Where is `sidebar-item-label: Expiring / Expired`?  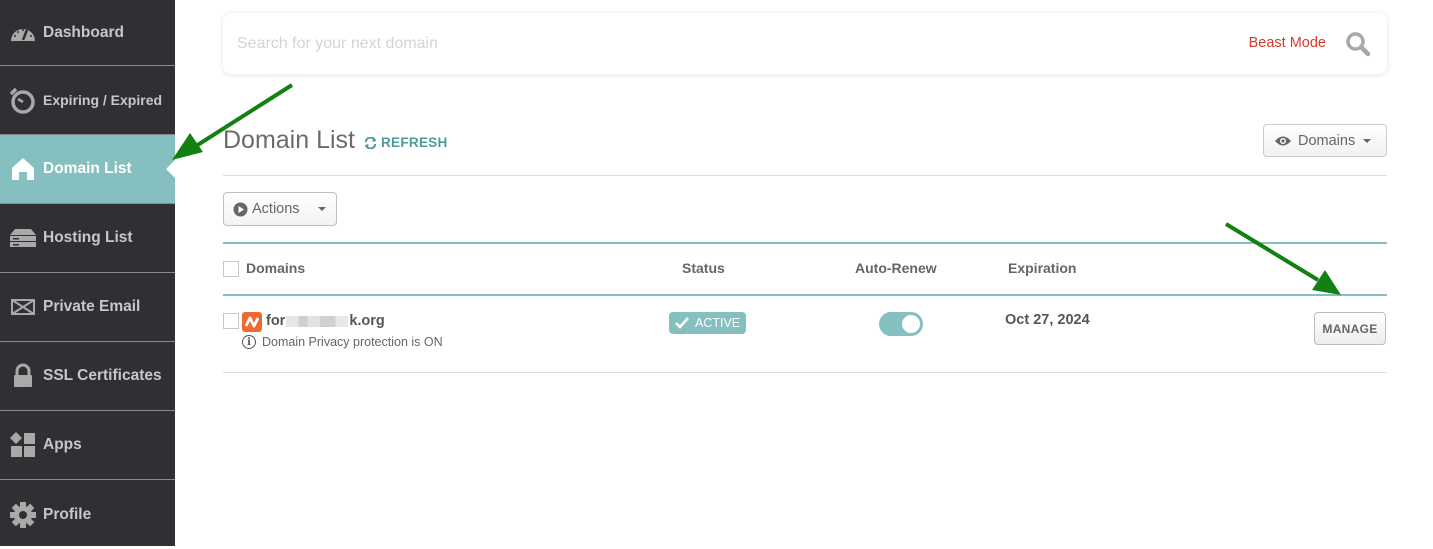
sidebar-item-label: Expiring / Expired is located at coordinates (103, 100).